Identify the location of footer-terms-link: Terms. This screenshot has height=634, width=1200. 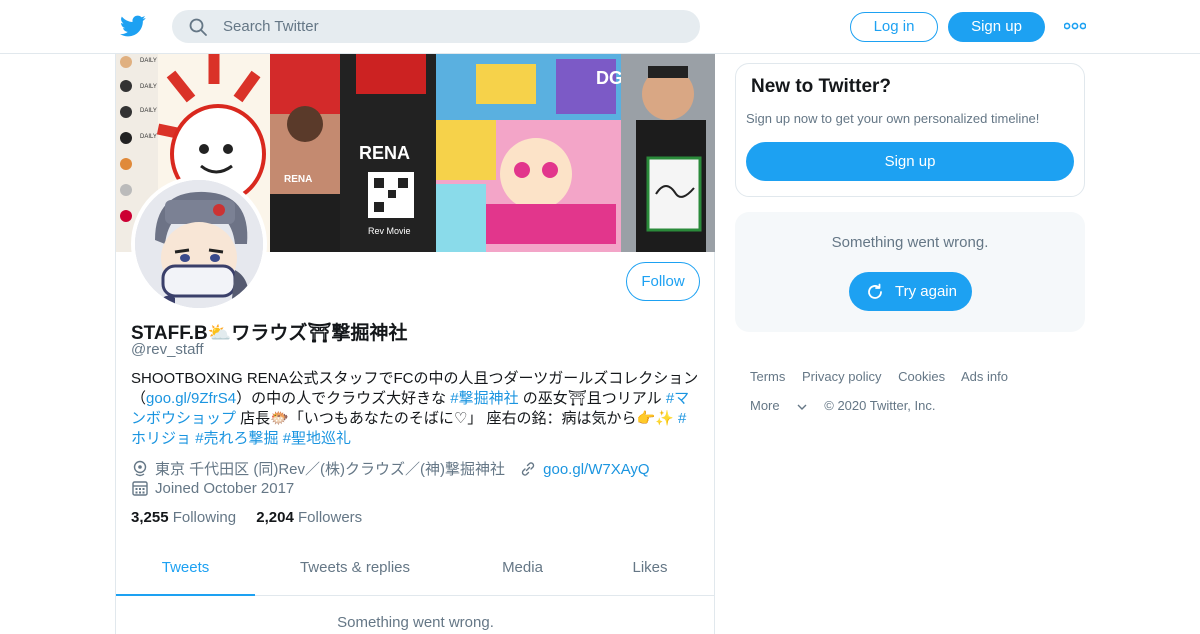
(767, 376).